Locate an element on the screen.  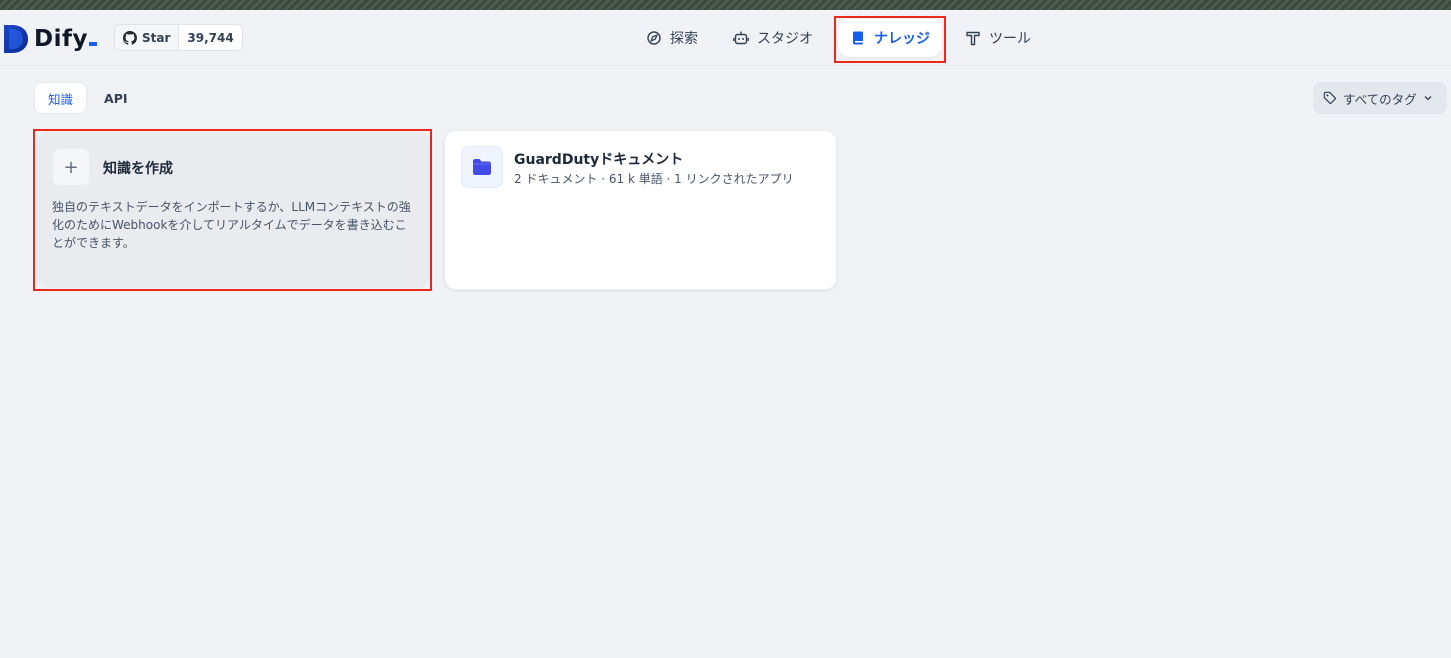
main-nav: 探索 スタジオ ナレッジ ツール is located at coordinates (725, 38).